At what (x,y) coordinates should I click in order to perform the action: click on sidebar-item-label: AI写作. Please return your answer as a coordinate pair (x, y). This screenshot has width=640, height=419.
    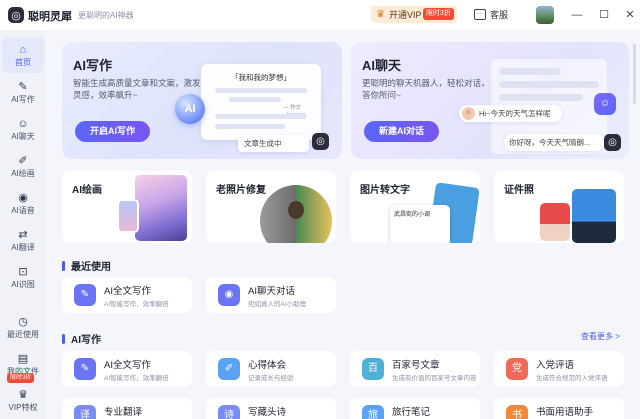
    Looking at the image, I should click on (23, 99).